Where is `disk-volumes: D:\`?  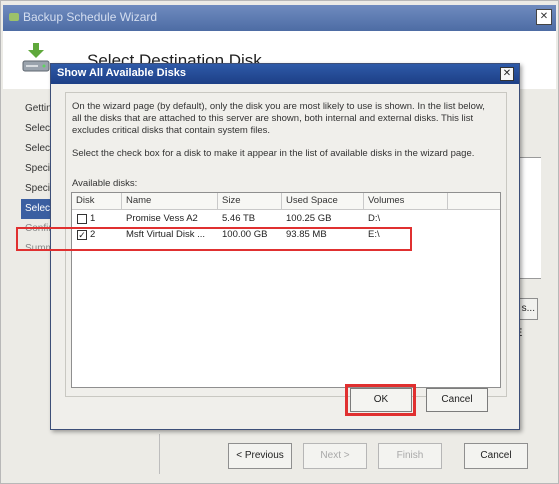
disk-volumes: D:\ is located at coordinates (374, 218).